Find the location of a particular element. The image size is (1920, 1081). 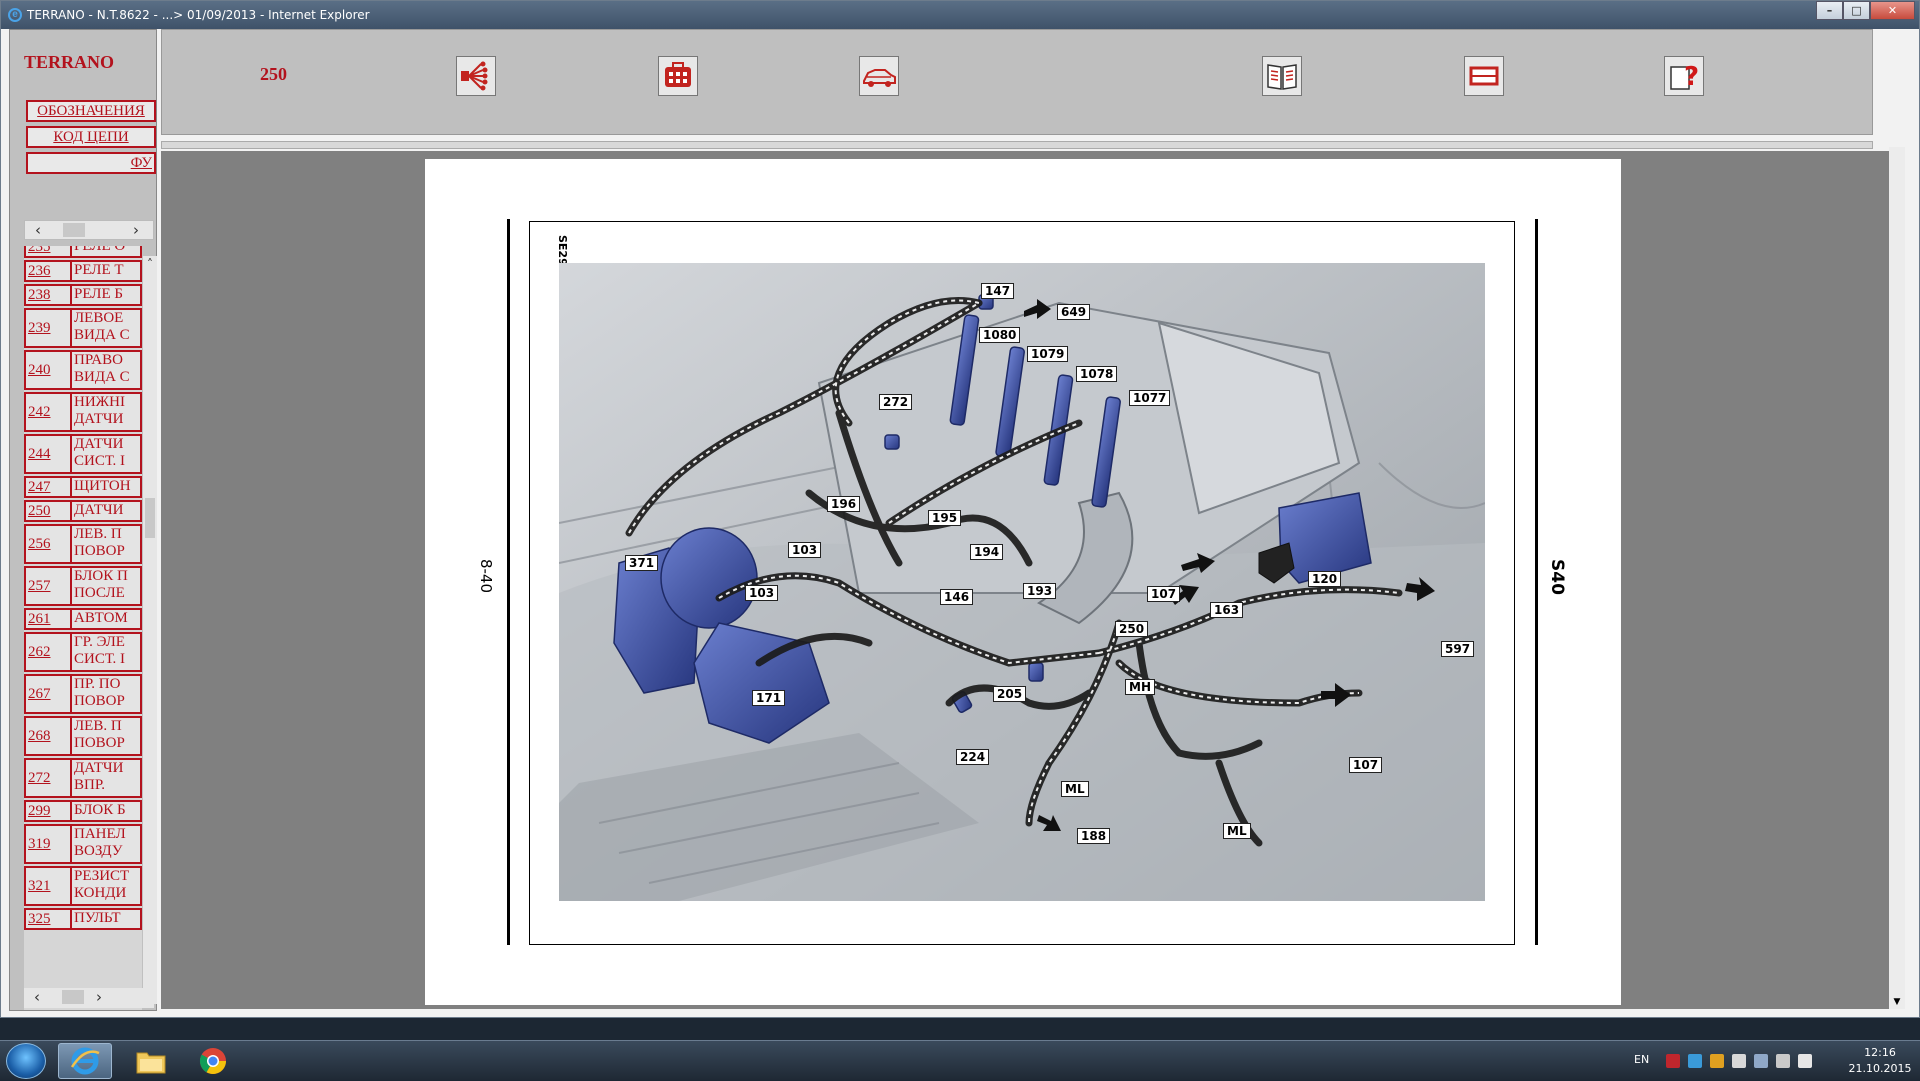

callout-597: 597 is located at coordinates (1458, 649).